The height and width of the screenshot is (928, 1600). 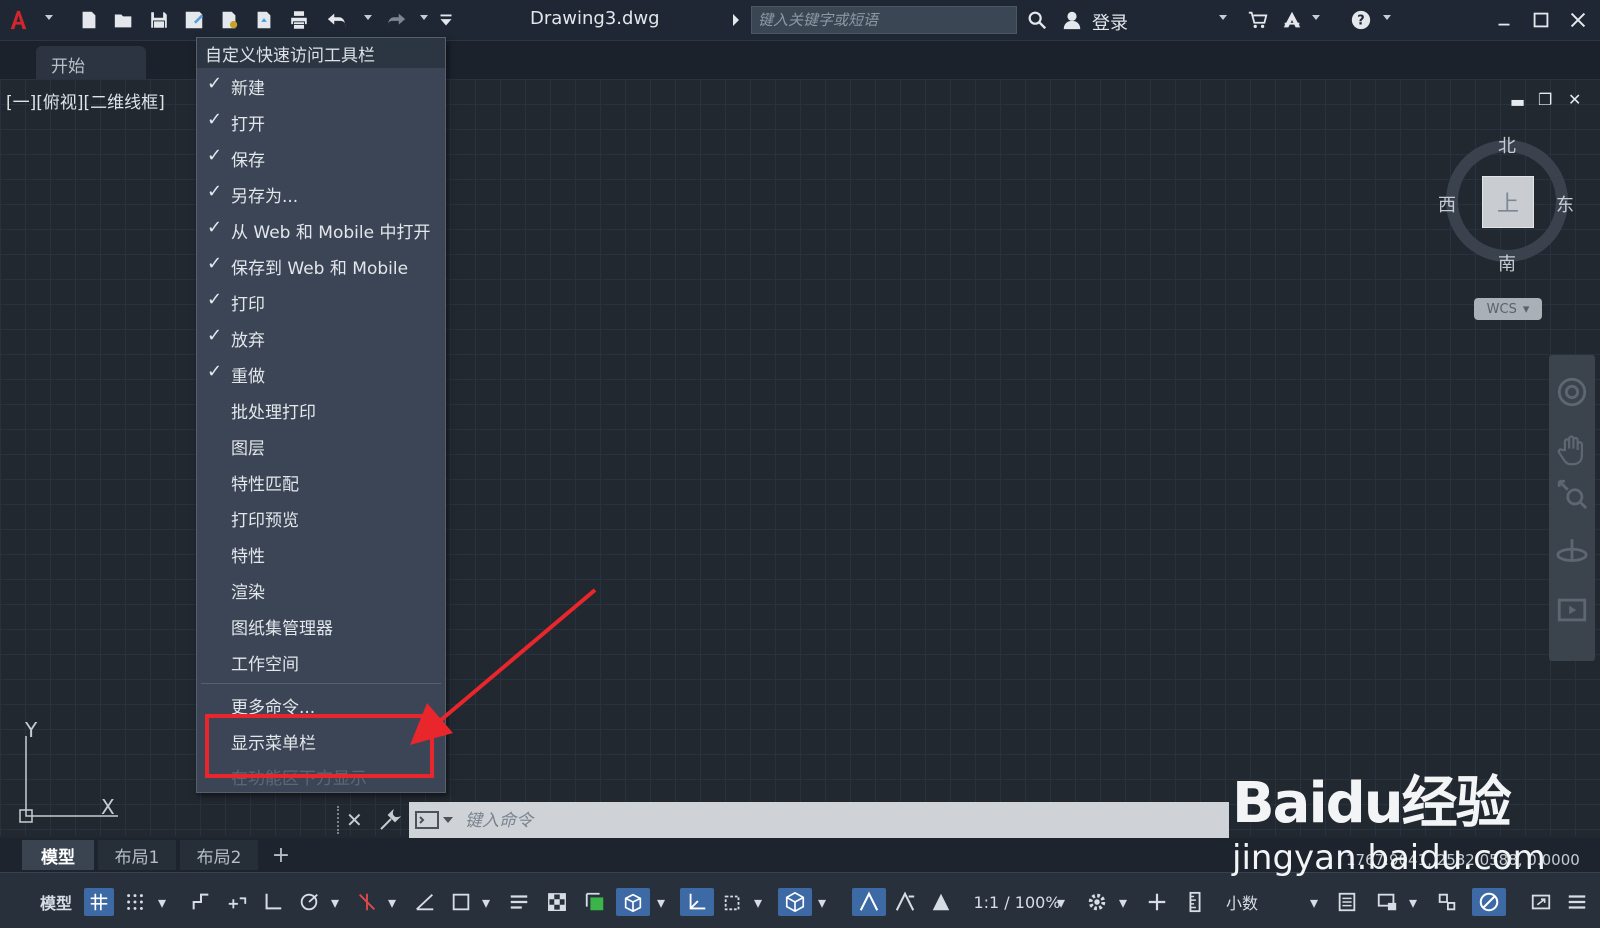 What do you see at coordinates (1489, 902) in the screenshot?
I see `hardware-acceleration-toggle` at bounding box center [1489, 902].